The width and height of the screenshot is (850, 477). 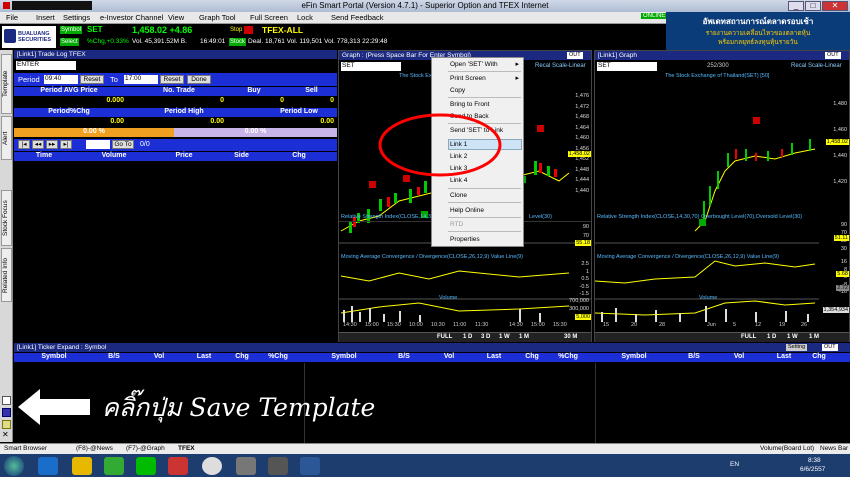 What do you see at coordinates (449, 356) in the screenshot?
I see `ticker-col-vol-2: Vol` at bounding box center [449, 356].